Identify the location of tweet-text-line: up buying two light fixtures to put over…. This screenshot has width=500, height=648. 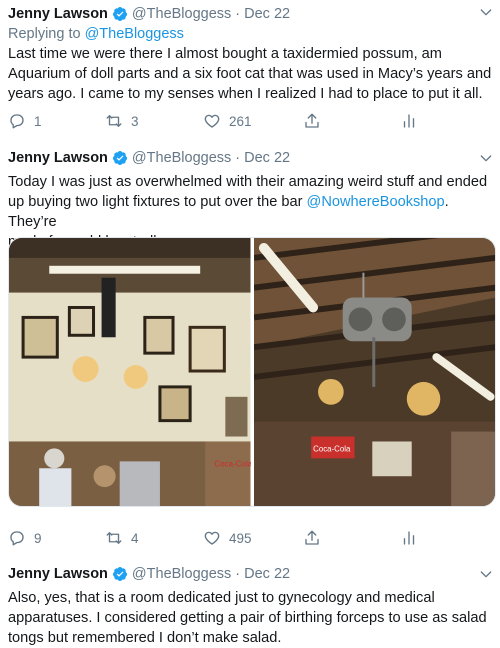
(251, 212).